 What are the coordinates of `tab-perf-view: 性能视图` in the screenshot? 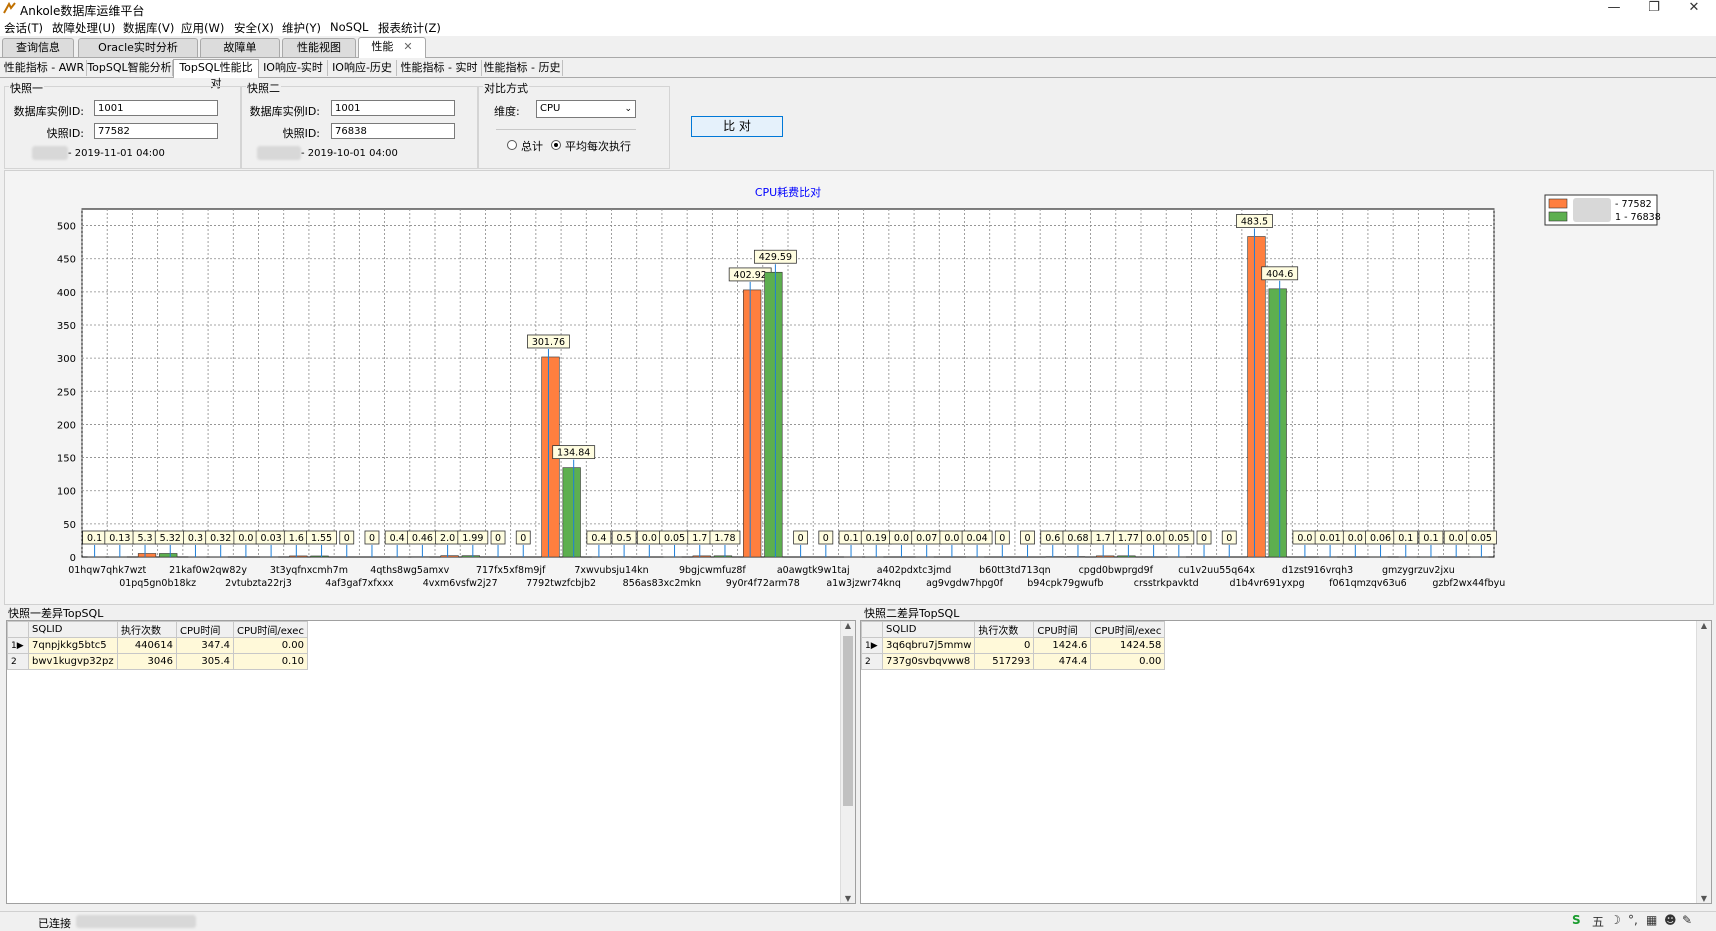 It's located at (319, 47).